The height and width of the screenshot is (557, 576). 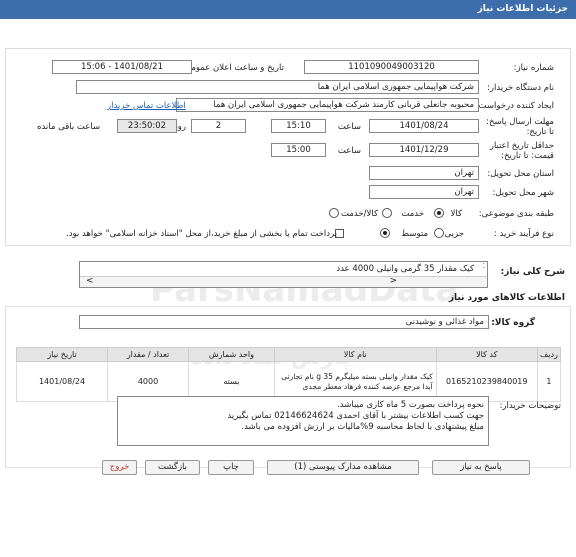 I want to click on category-both-radio, so click(x=334, y=213).